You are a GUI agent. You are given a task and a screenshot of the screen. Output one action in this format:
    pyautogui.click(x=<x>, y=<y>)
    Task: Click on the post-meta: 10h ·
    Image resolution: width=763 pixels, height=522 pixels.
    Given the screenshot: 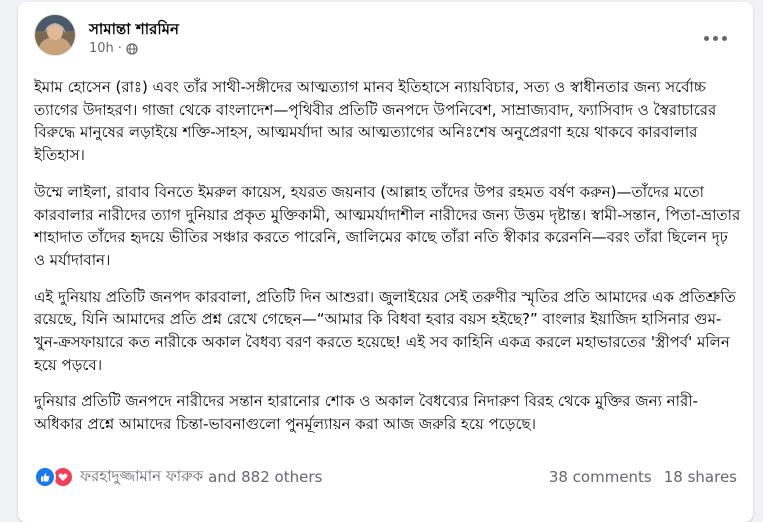 What is the action you would take?
    pyautogui.click(x=113, y=48)
    